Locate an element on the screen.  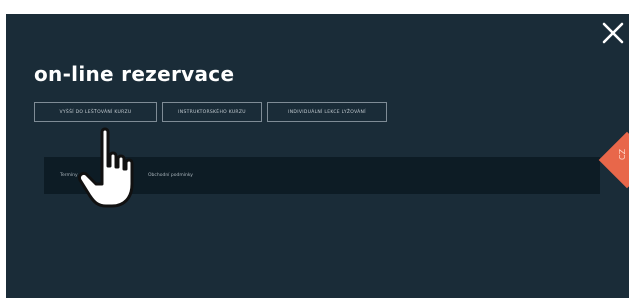
button-instructor-course: Instruktorského kurzu is located at coordinates (212, 112).